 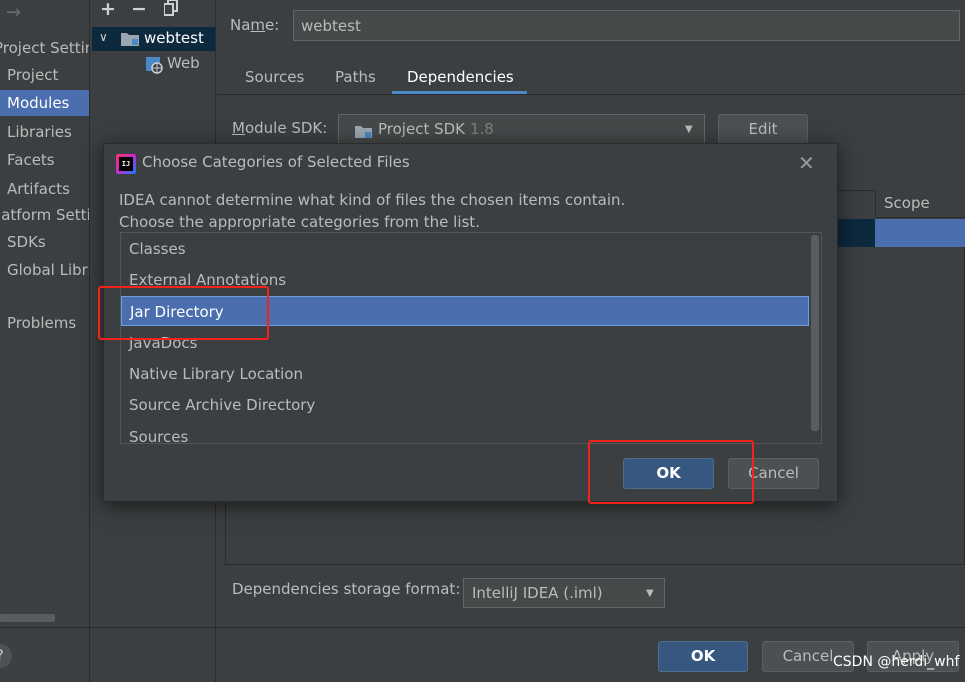 What do you see at coordinates (355, 77) in the screenshot?
I see `tab-paths: Paths` at bounding box center [355, 77].